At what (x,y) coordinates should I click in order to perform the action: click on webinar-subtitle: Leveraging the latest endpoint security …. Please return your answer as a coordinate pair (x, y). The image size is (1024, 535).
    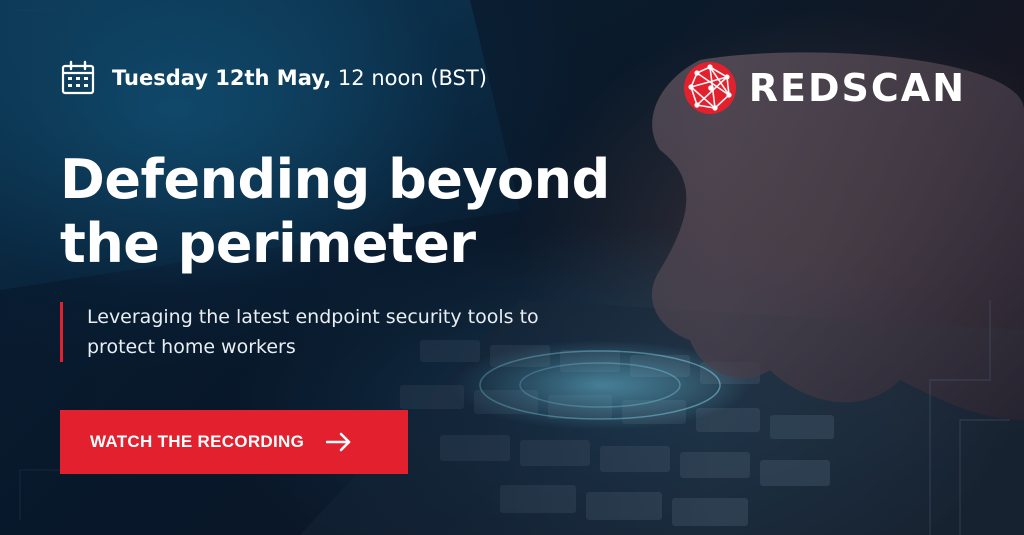
    Looking at the image, I should click on (313, 332).